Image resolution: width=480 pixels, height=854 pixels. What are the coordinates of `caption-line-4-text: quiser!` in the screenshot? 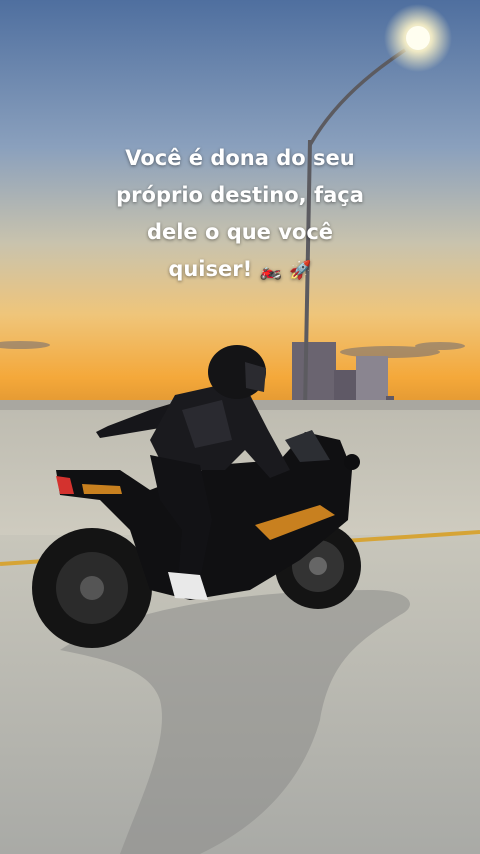 It's located at (210, 269).